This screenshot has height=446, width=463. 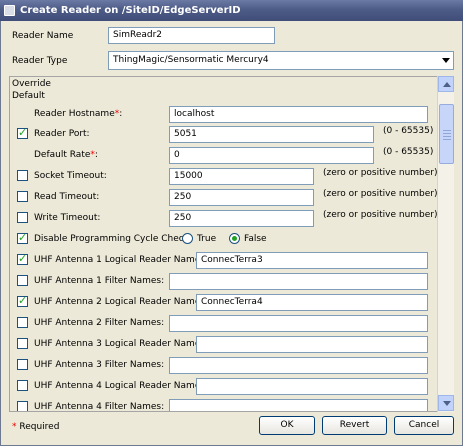 I want to click on socket-timeout-label: Socket Timeout:, so click(x=70, y=176).